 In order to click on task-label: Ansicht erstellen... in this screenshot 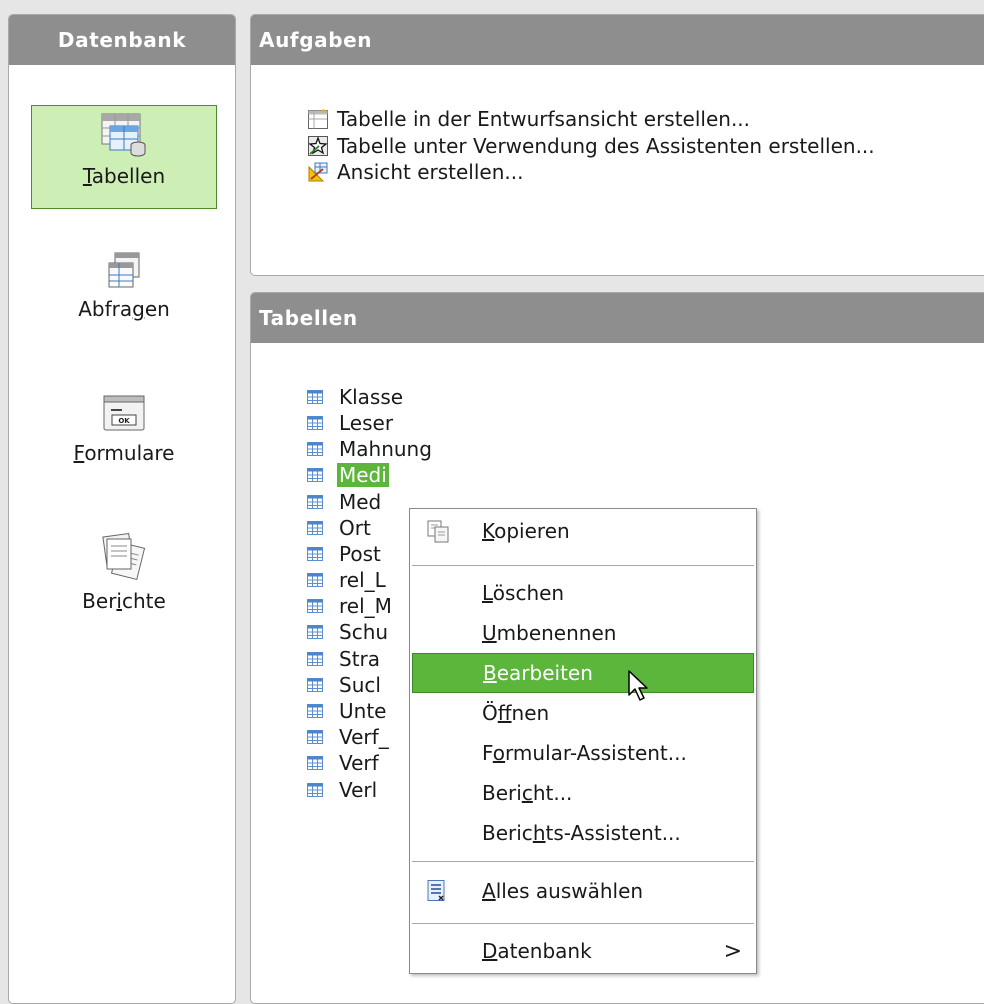, I will do `click(430, 172)`.